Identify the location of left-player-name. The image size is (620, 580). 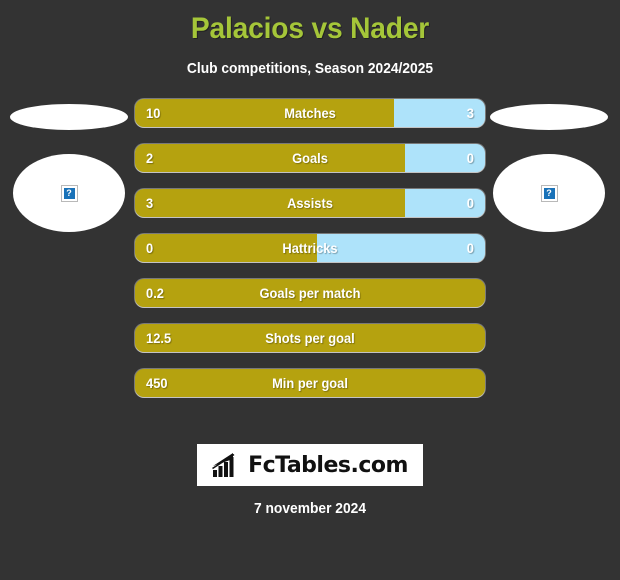
(69, 117).